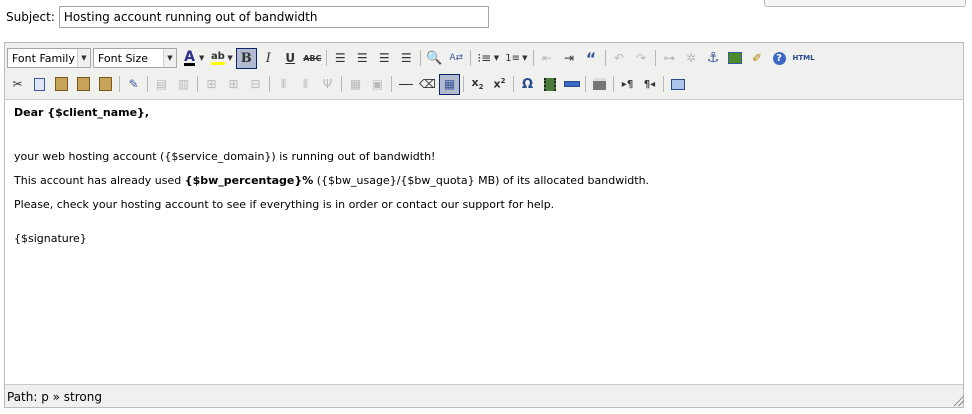 The image size is (972, 414). I want to click on html-source-button: HTML, so click(804, 58).